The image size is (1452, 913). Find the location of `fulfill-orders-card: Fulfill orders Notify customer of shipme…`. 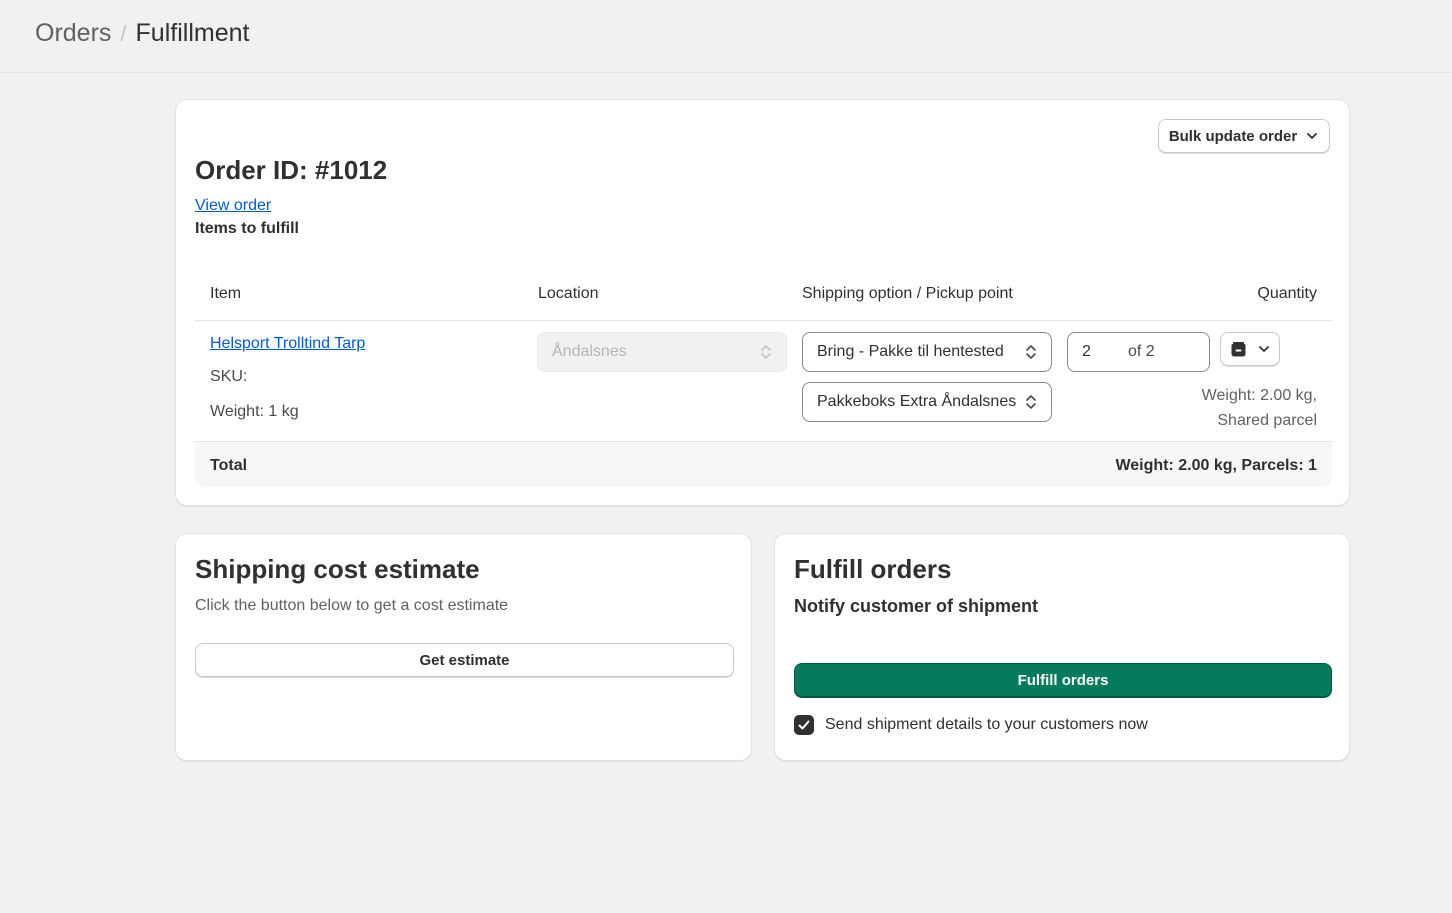

fulfill-orders-card: Fulfill orders Notify customer of shipme… is located at coordinates (1062, 647).